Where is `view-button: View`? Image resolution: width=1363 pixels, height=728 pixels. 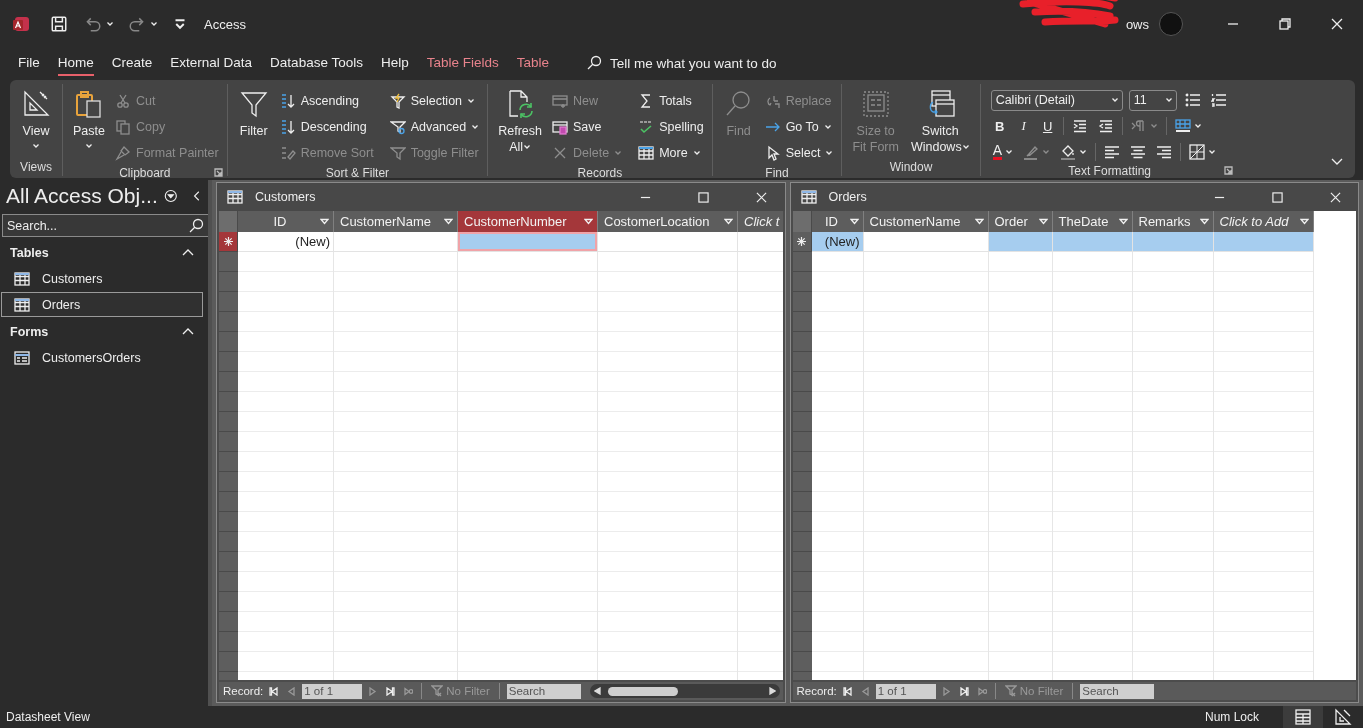
view-button: View is located at coordinates (36, 123).